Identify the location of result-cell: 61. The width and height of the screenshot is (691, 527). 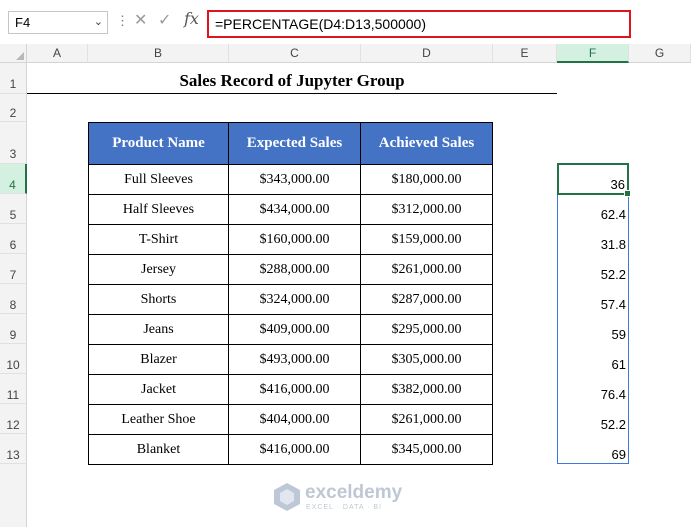
(593, 359).